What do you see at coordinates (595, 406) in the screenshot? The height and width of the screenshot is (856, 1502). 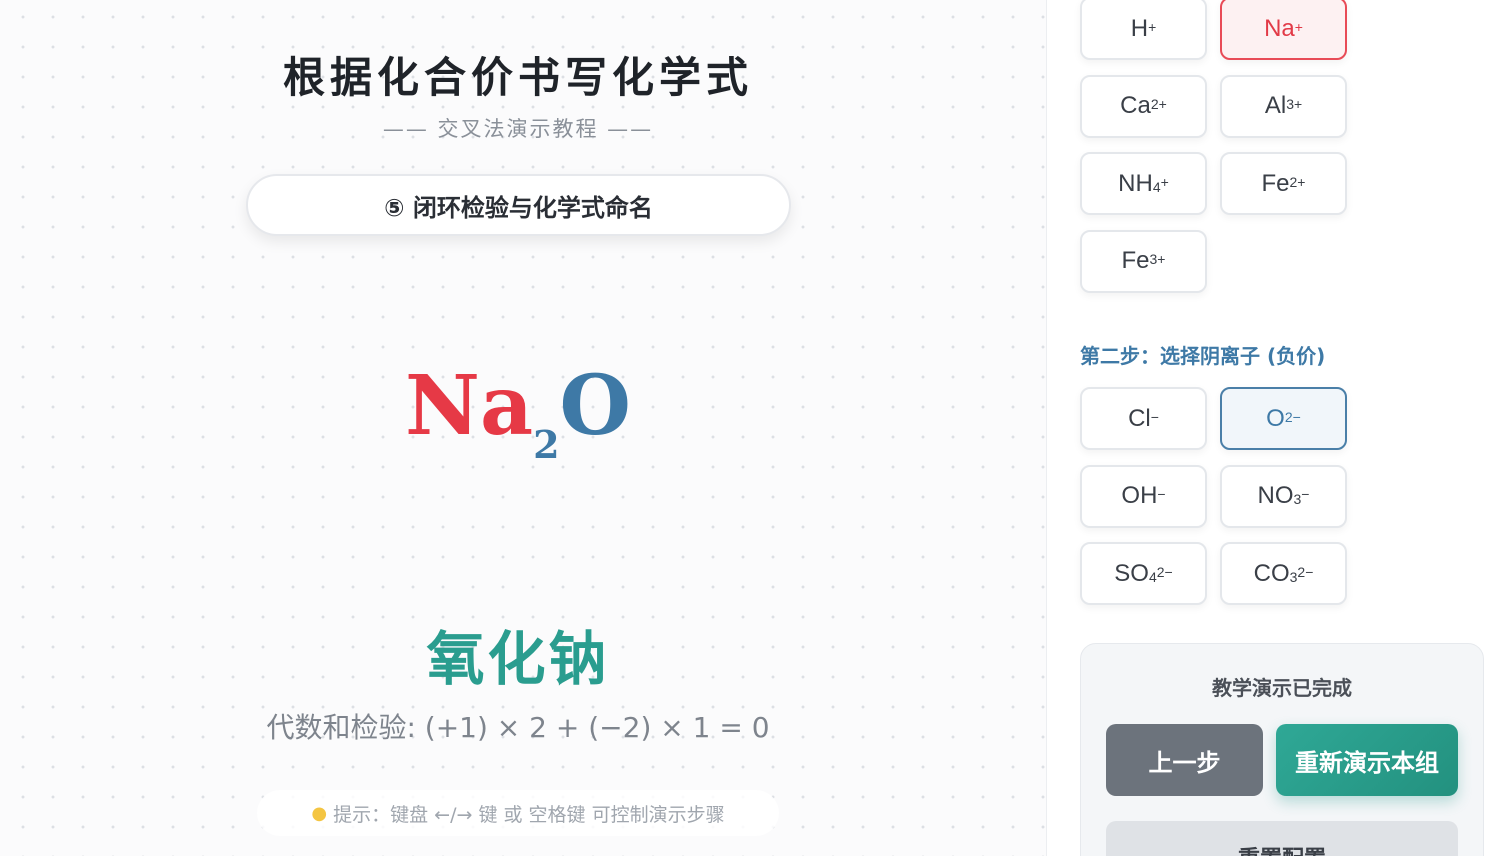 I see `formula-anion: O` at bounding box center [595, 406].